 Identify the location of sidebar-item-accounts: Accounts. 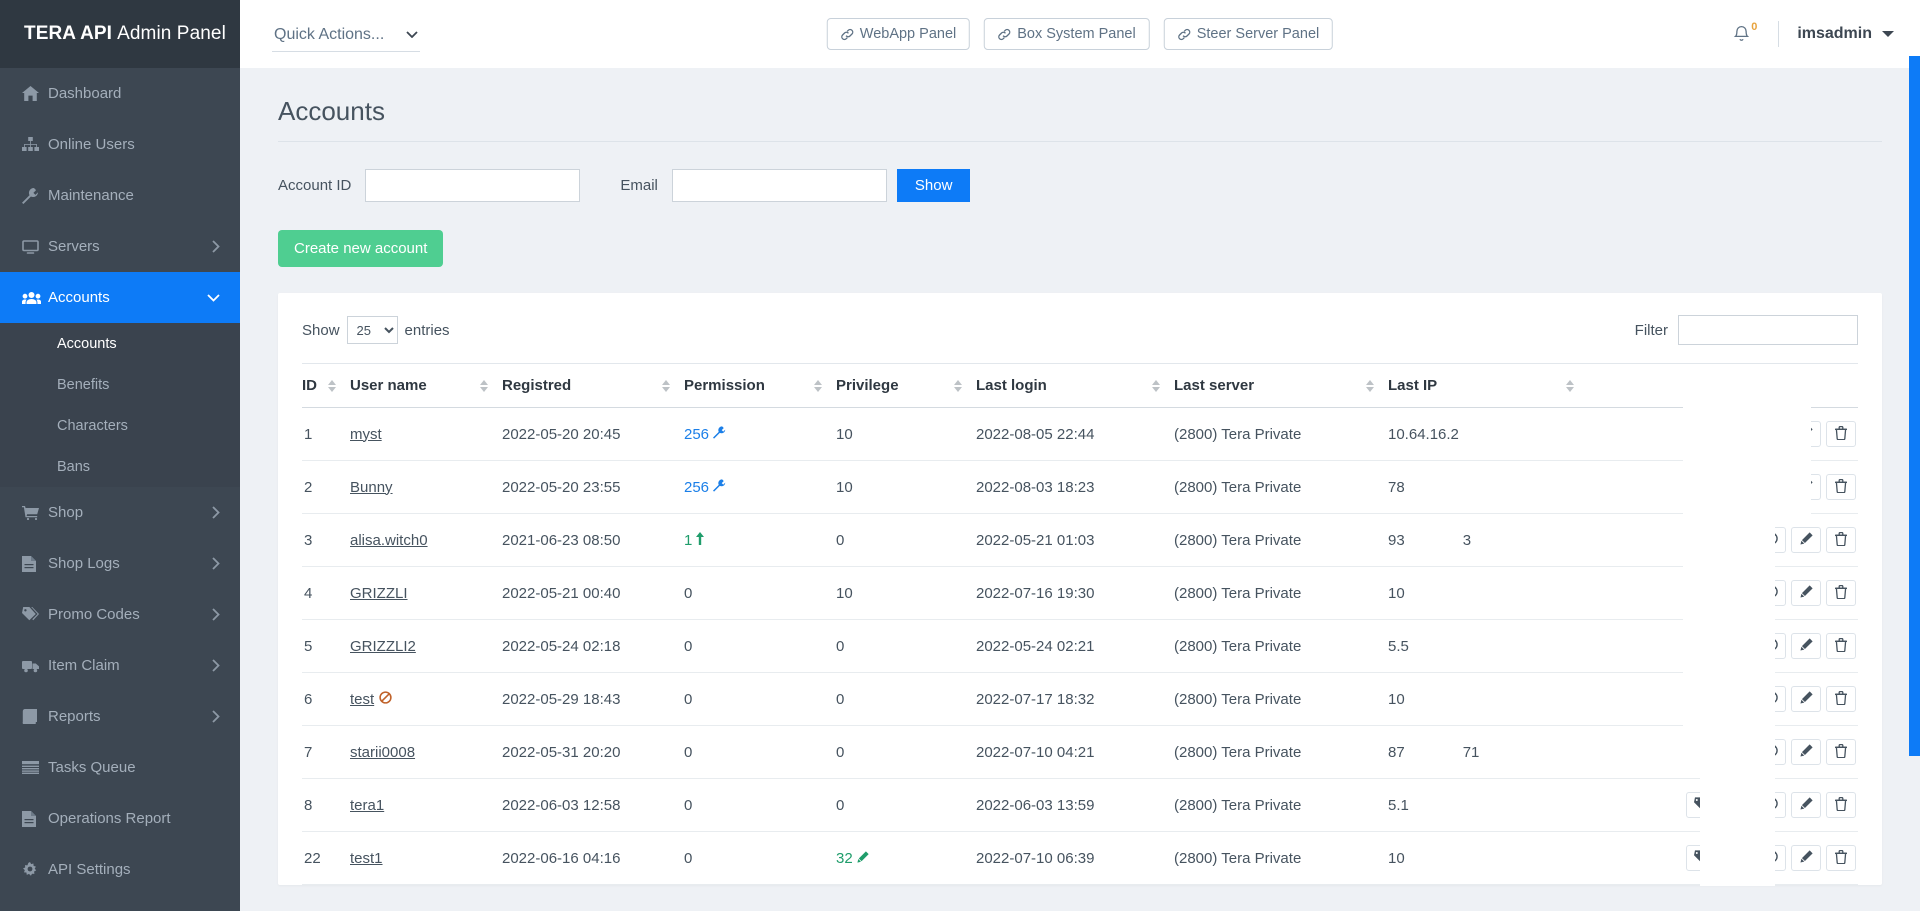
(120, 297).